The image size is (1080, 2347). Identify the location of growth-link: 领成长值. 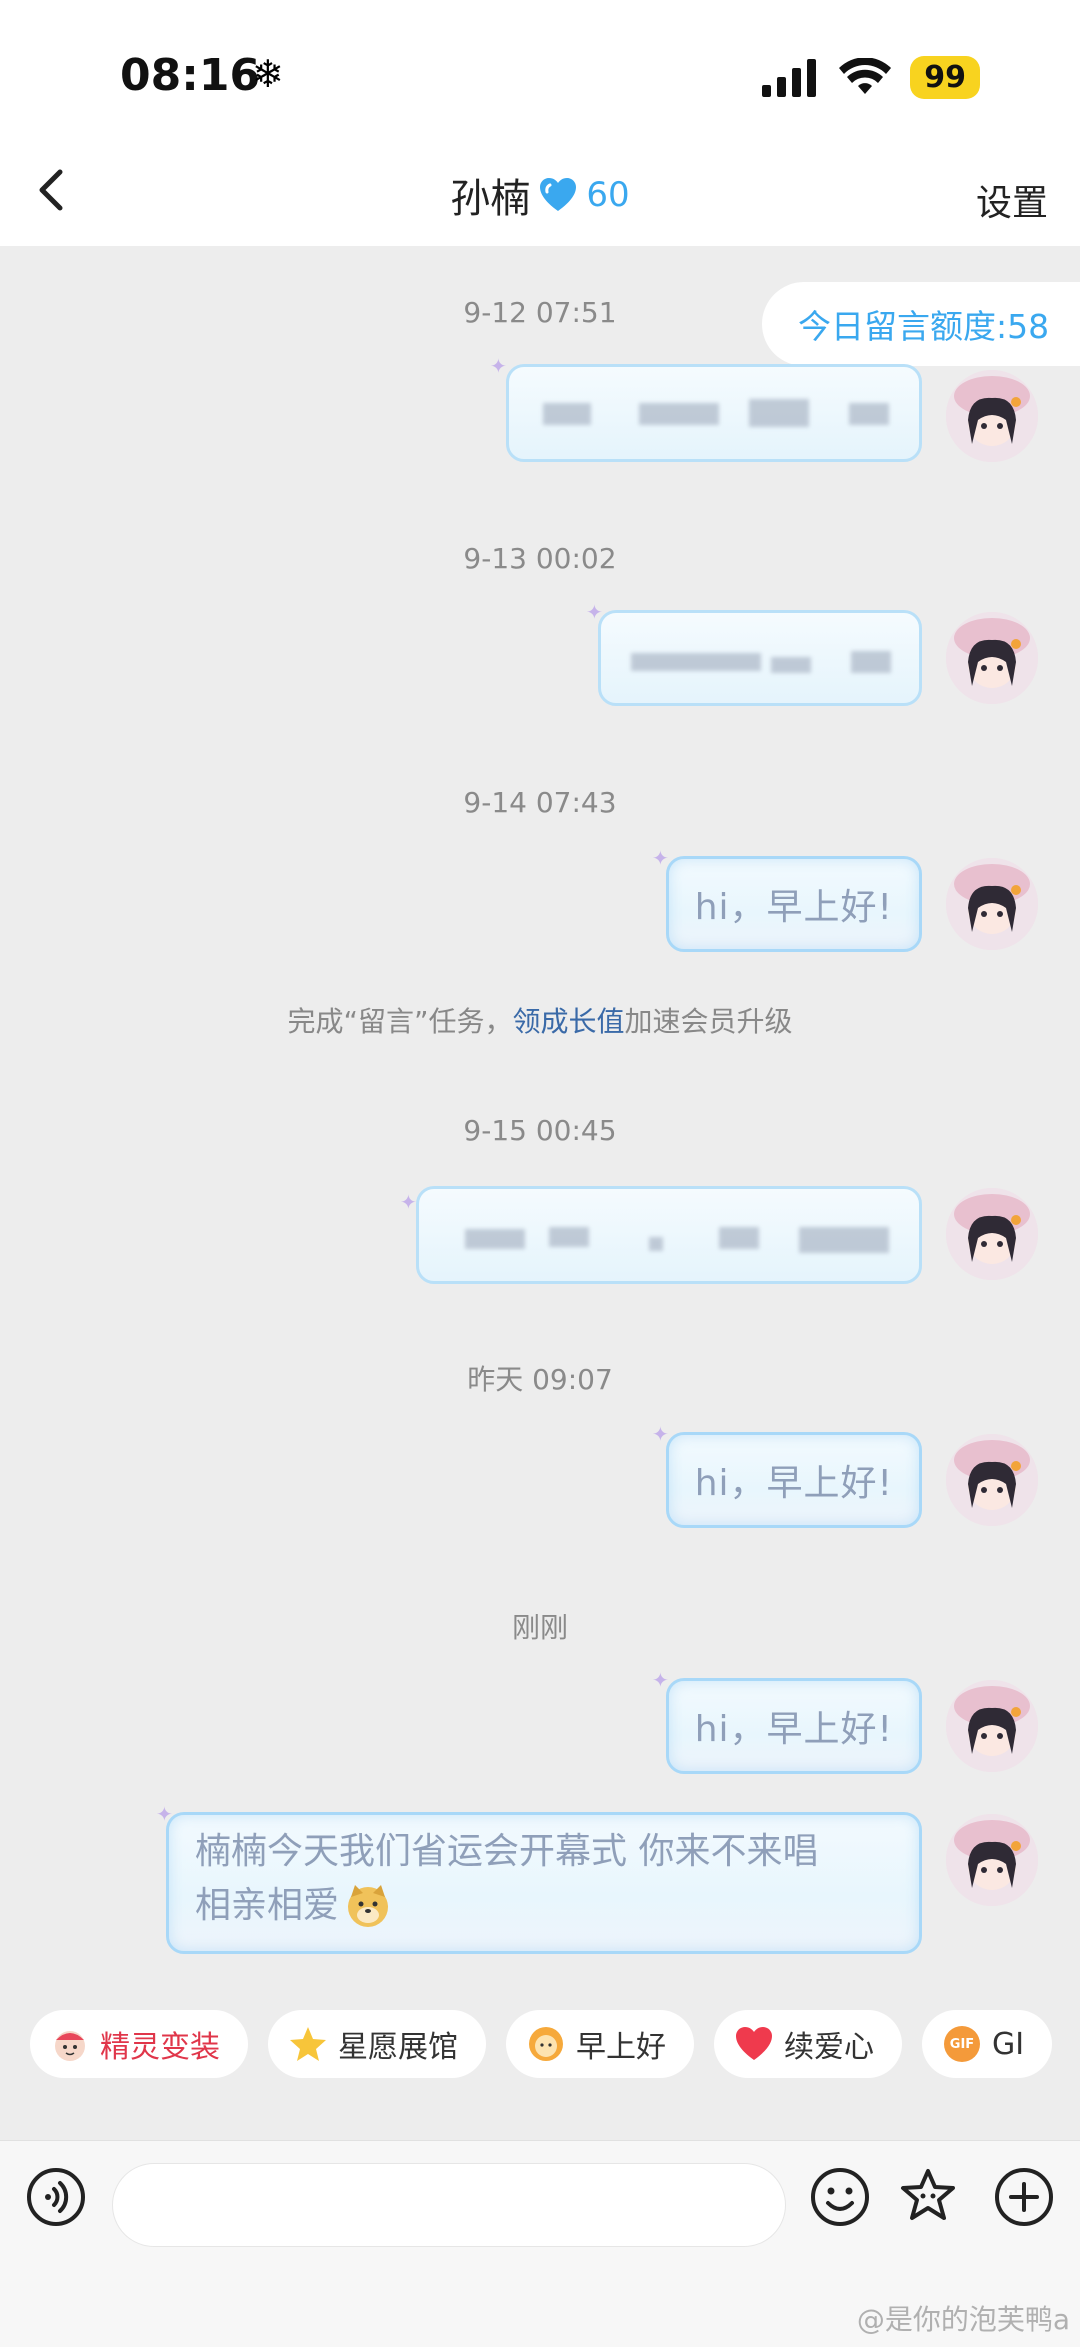
(568, 1021).